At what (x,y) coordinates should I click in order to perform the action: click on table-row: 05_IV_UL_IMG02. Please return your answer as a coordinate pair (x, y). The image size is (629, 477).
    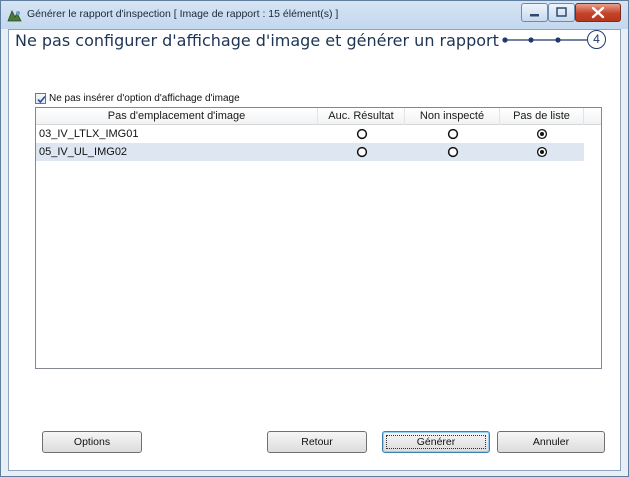
    Looking at the image, I should click on (310, 152).